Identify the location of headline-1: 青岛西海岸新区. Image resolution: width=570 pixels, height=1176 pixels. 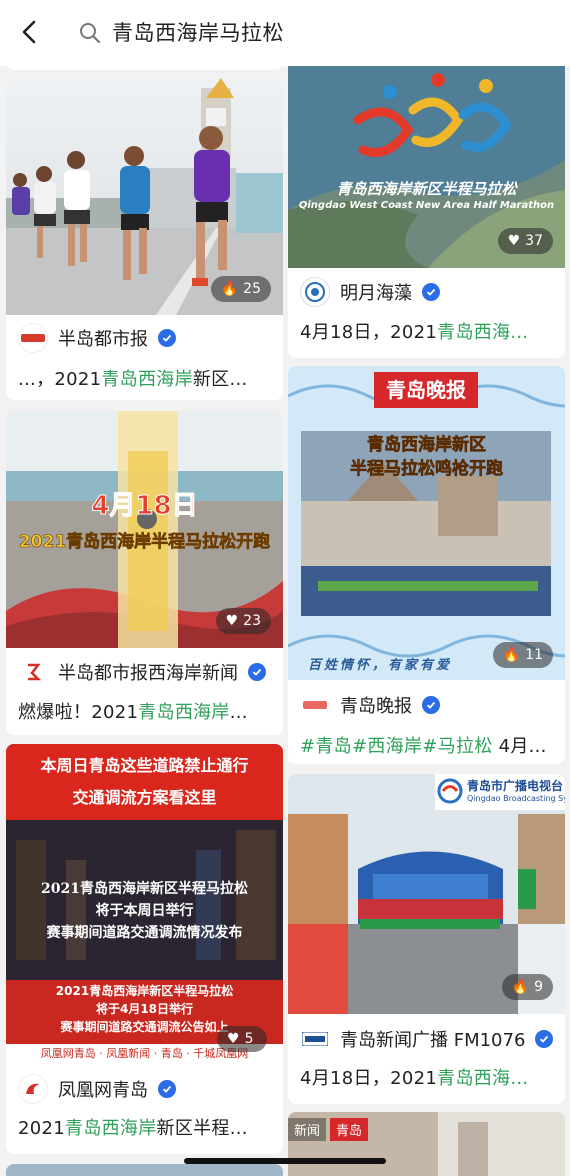
(427, 445).